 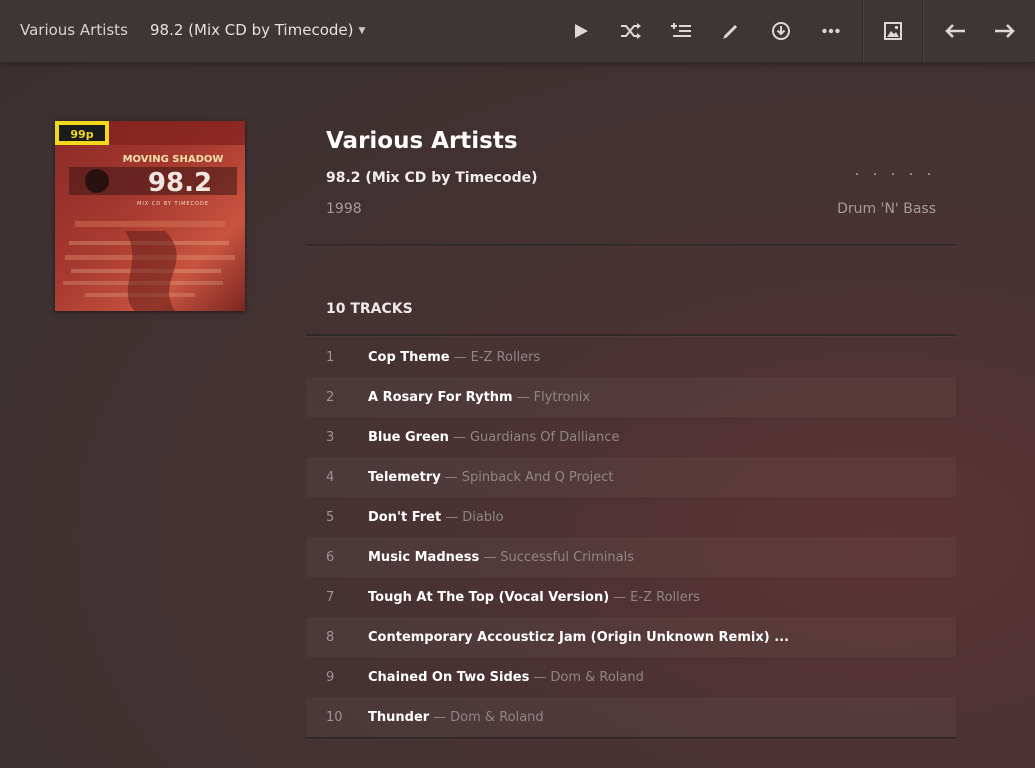 What do you see at coordinates (405, 517) in the screenshot?
I see `track-title: Don't Fret` at bounding box center [405, 517].